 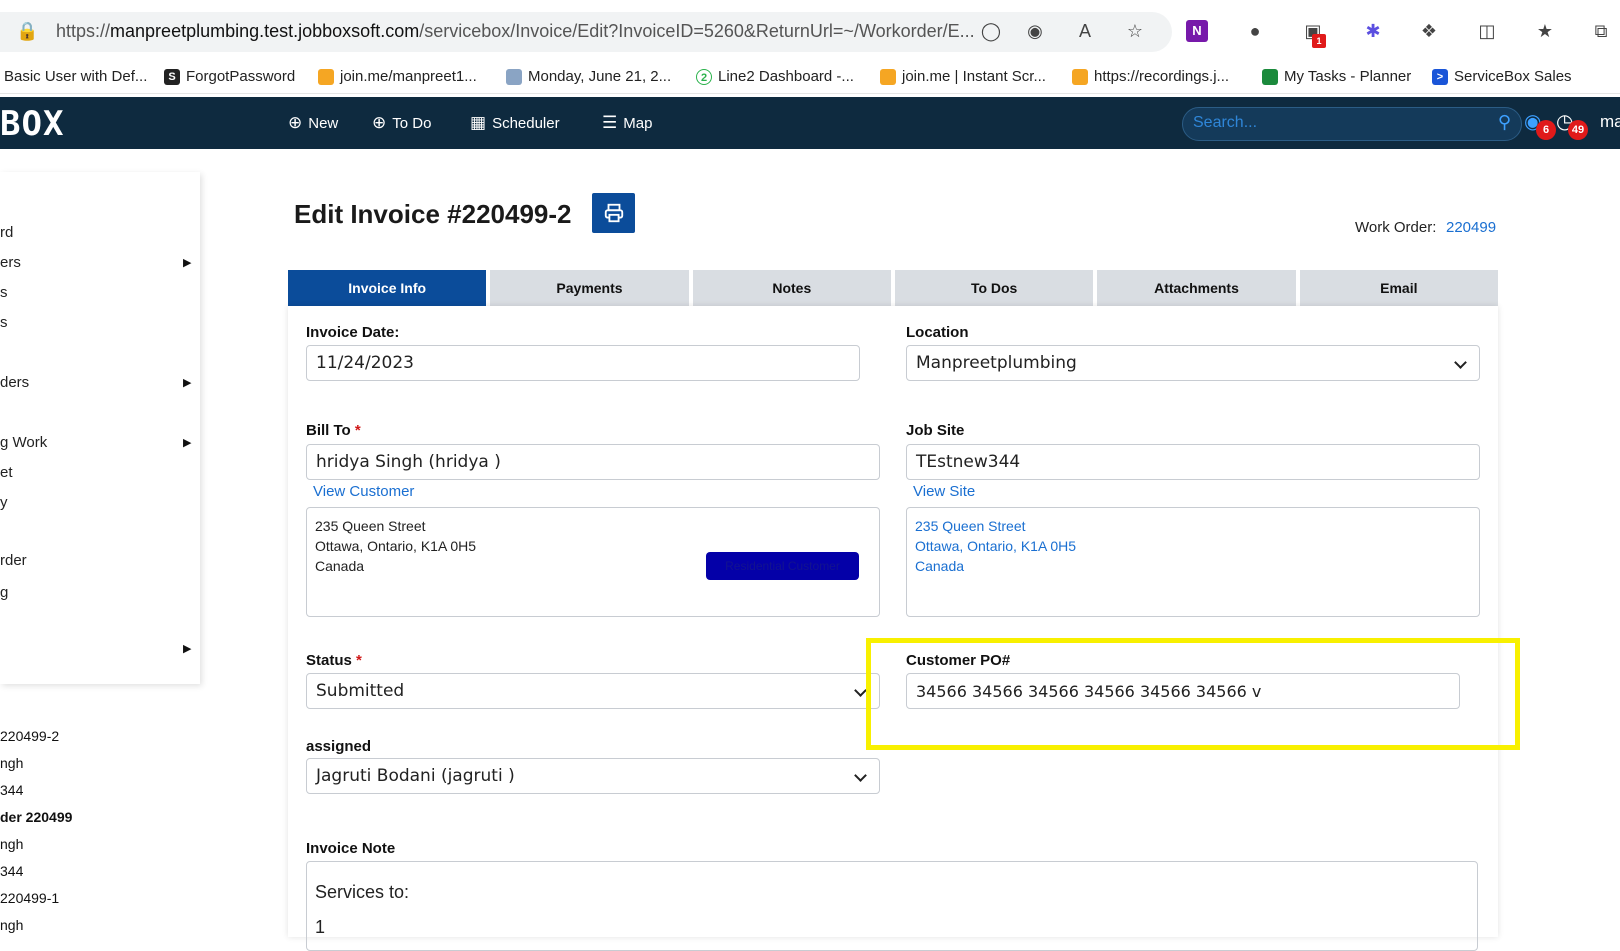 What do you see at coordinates (514, 76) in the screenshot?
I see `calendar-icon` at bounding box center [514, 76].